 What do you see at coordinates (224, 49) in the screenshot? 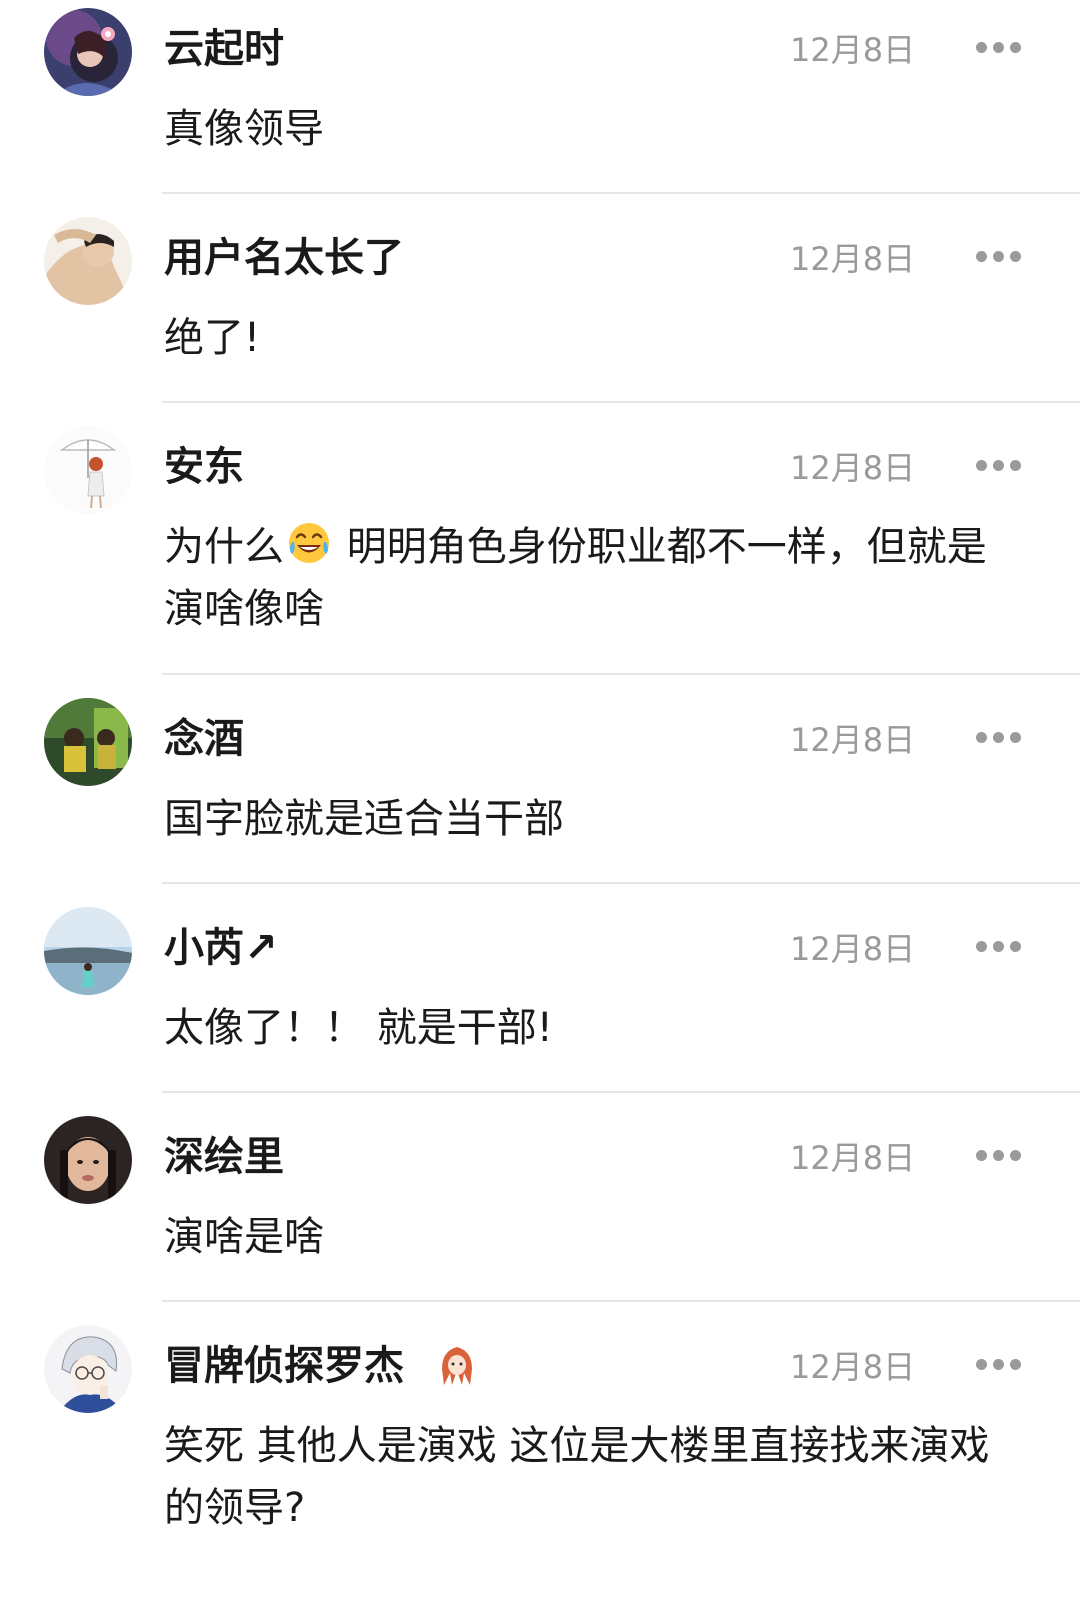
I see `username: 云起时` at bounding box center [224, 49].